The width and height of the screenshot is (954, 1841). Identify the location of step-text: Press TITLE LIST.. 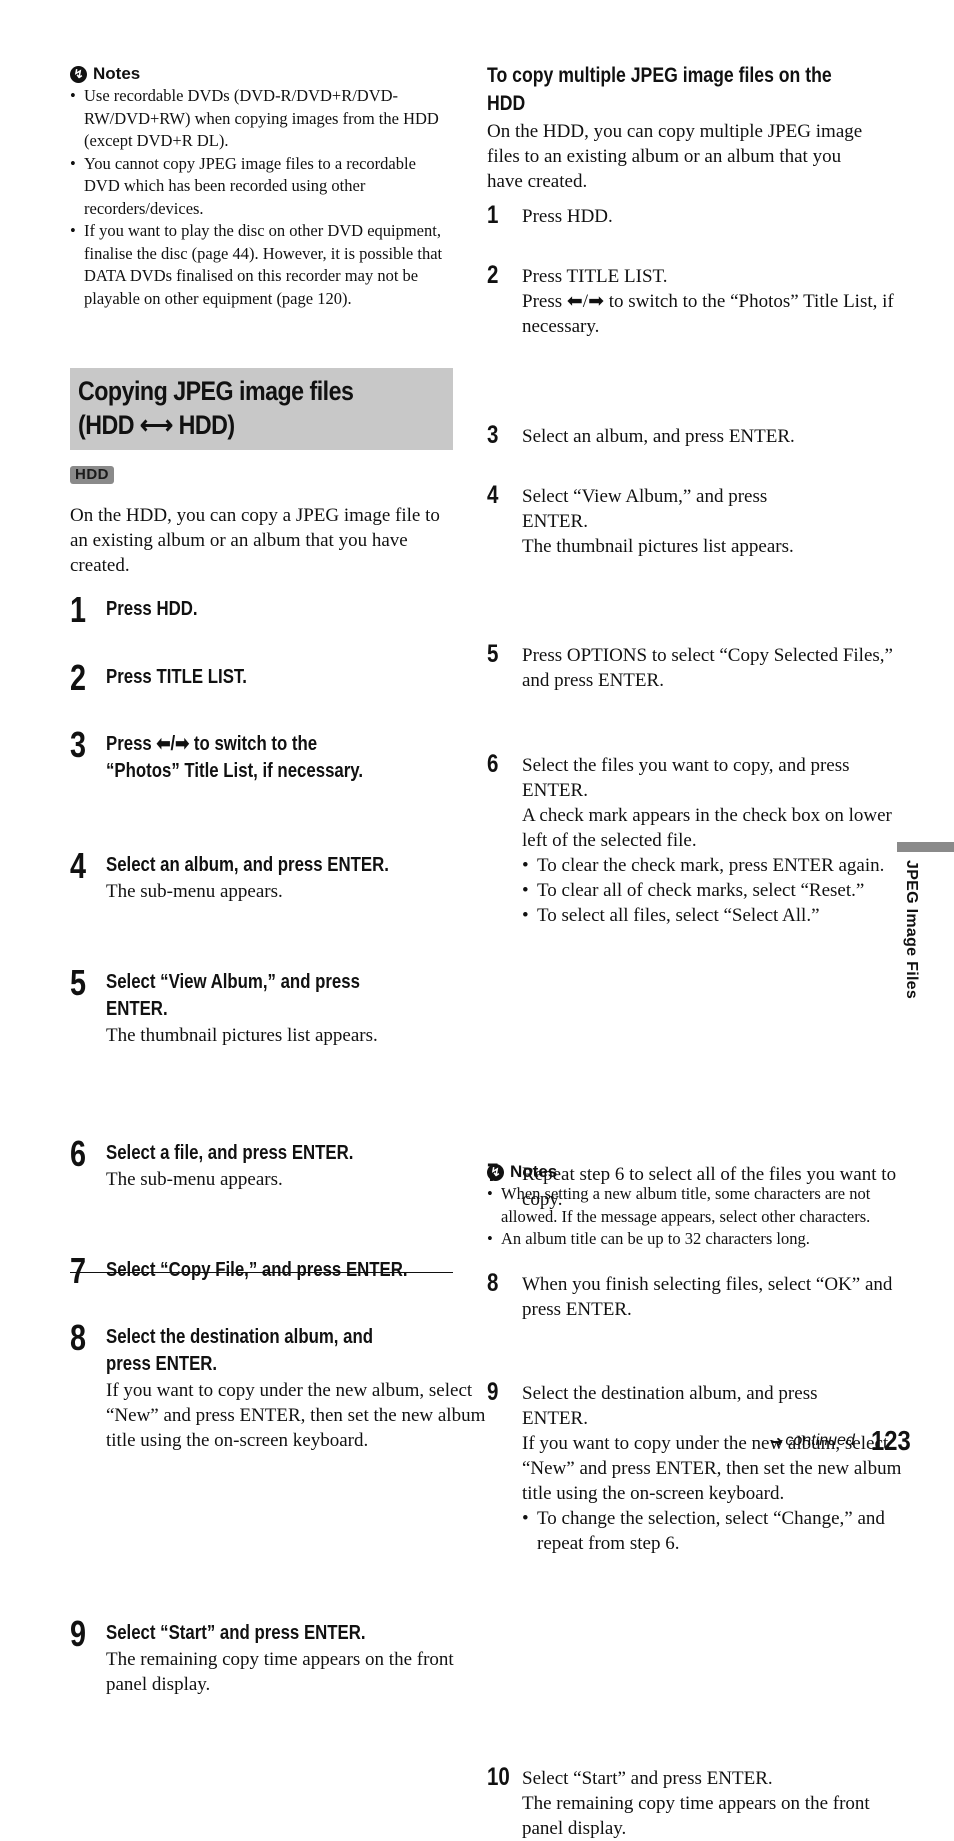
(595, 276).